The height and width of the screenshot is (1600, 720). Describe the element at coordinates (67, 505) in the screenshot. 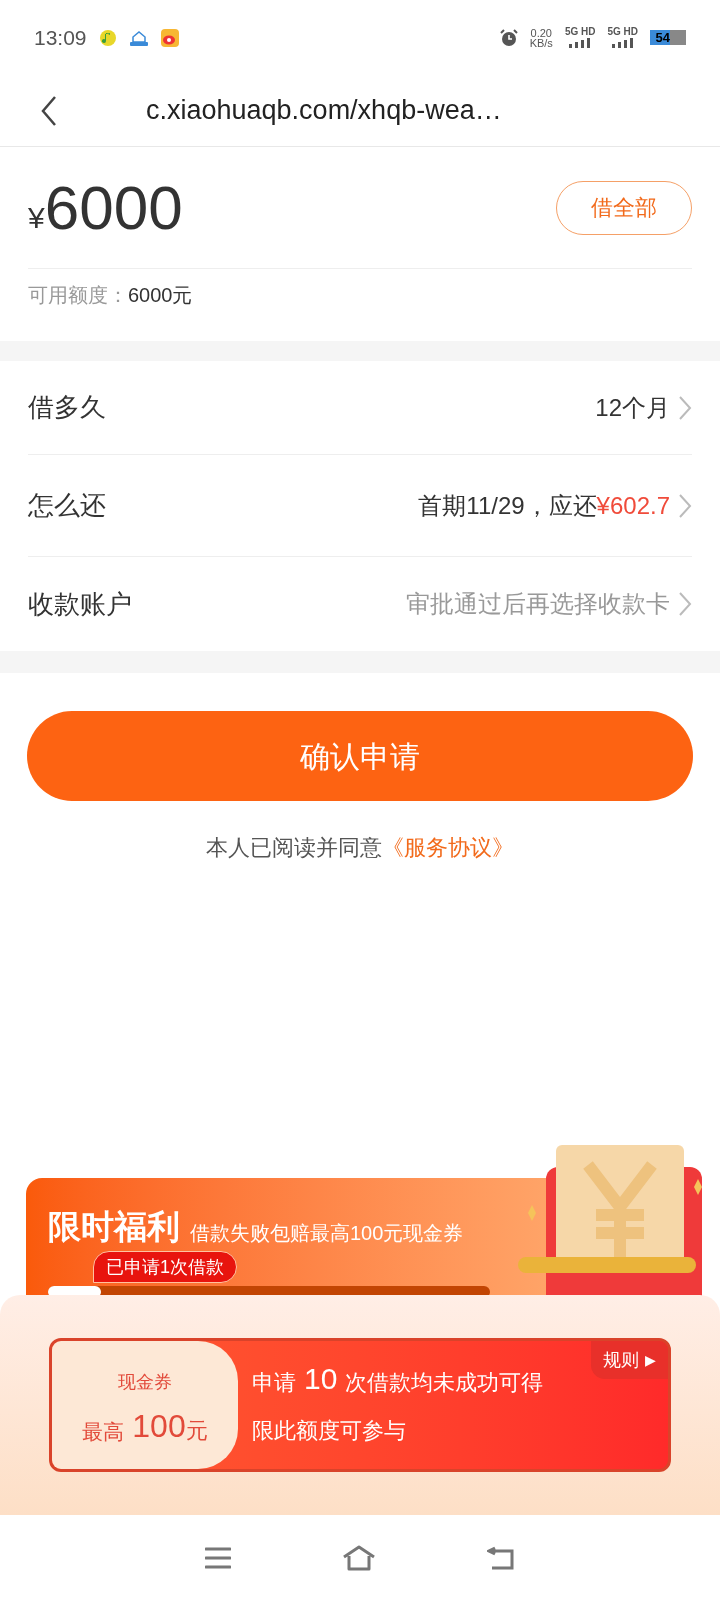

I see `row-label: 怎么还` at that location.